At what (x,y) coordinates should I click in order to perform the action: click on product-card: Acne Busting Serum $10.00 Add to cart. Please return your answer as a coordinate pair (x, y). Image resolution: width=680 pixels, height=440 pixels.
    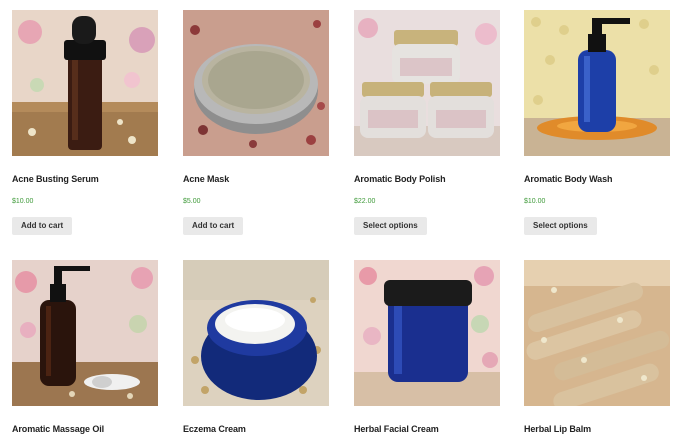
    Looking at the image, I should click on (85, 122).